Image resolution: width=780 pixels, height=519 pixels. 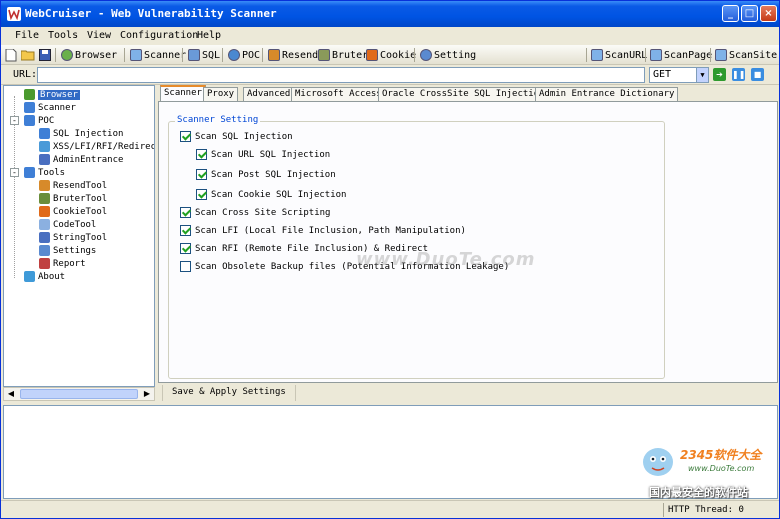 I want to click on url-bar: URL: GET ▼ ➔ ❚❚ ■, so click(x=390, y=75).